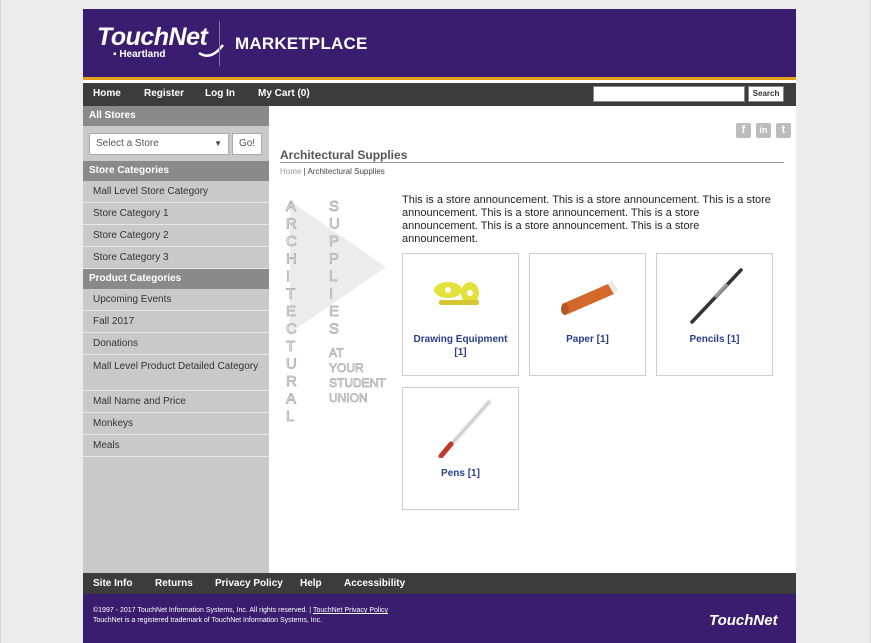 This screenshot has width=871, height=643. Describe the element at coordinates (460, 473) in the screenshot. I see `tile-label: Pens [1]` at that location.